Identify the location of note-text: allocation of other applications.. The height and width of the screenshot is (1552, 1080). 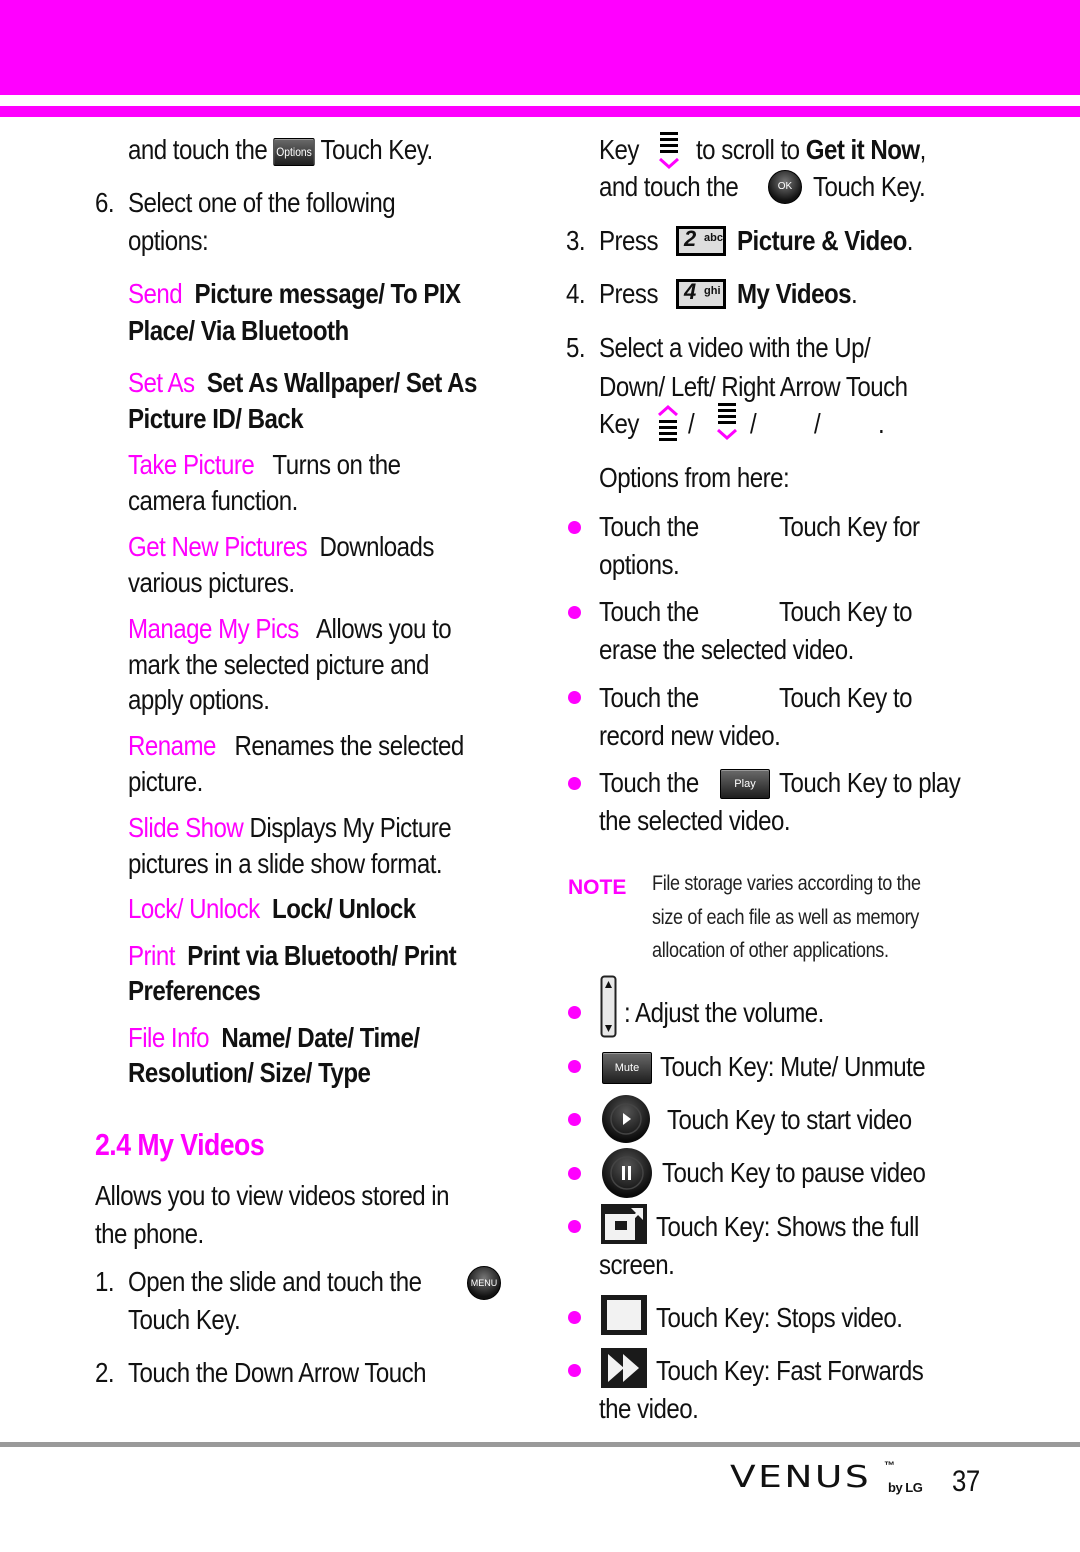
(770, 950).